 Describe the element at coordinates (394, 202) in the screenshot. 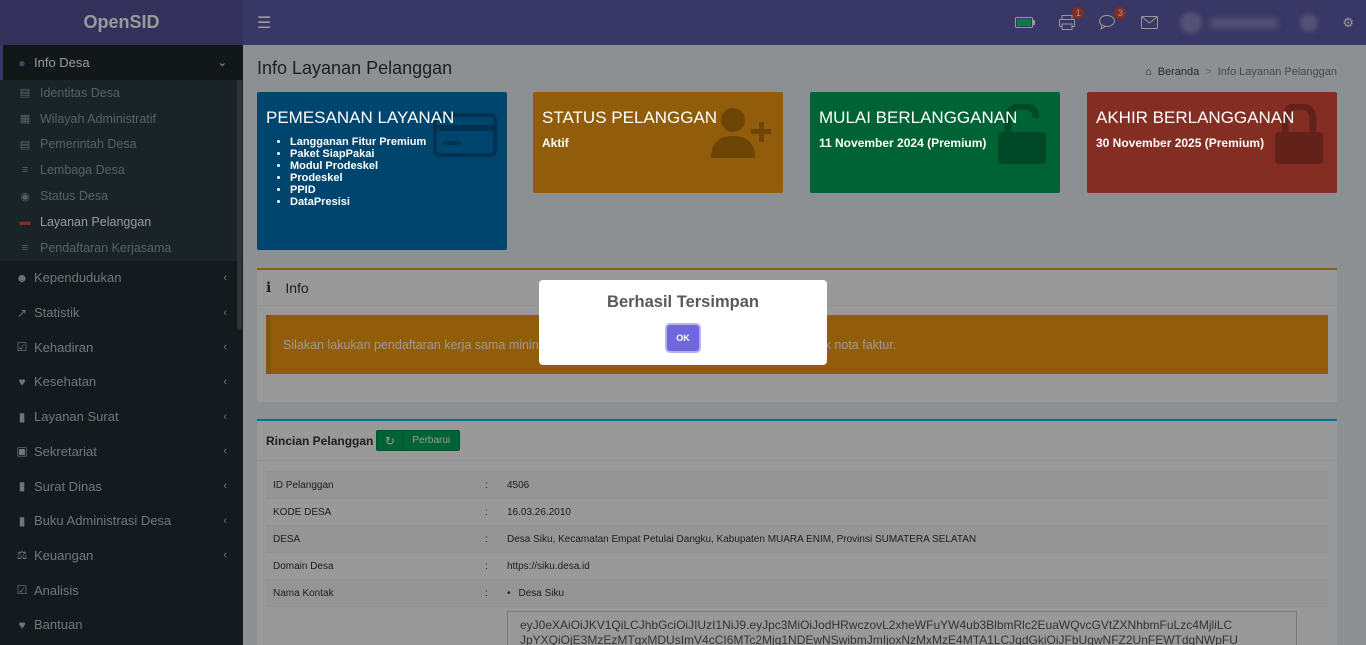

I see `list-item: DataPresisi` at that location.